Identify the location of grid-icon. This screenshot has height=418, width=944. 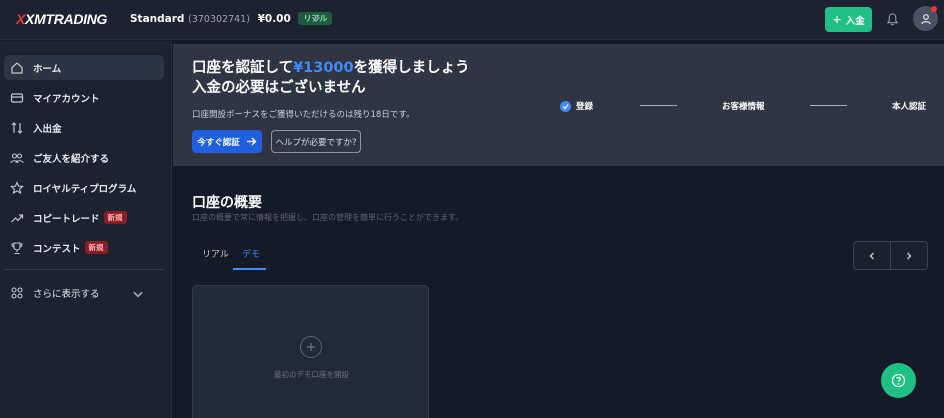
(17, 292).